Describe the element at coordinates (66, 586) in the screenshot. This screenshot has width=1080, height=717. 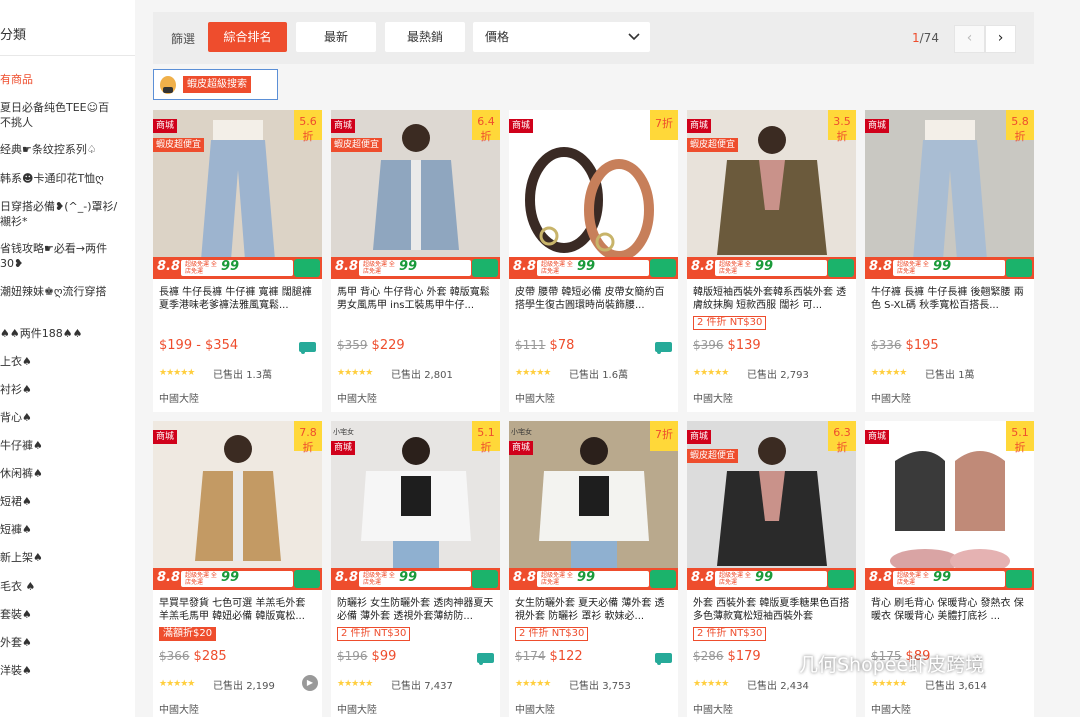
I see `sidebar-category-item: 毛衣 ♠` at that location.